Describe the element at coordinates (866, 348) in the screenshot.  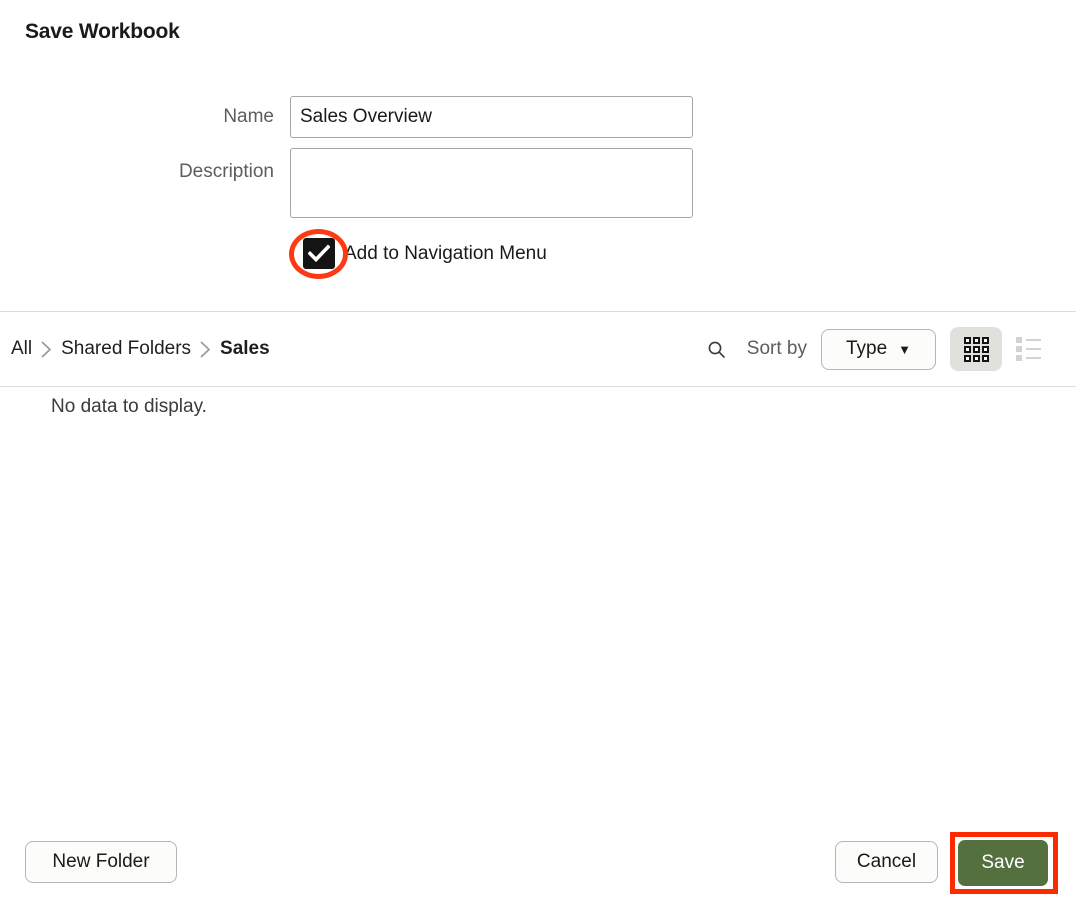
I see `sort-by-value: Type` at that location.